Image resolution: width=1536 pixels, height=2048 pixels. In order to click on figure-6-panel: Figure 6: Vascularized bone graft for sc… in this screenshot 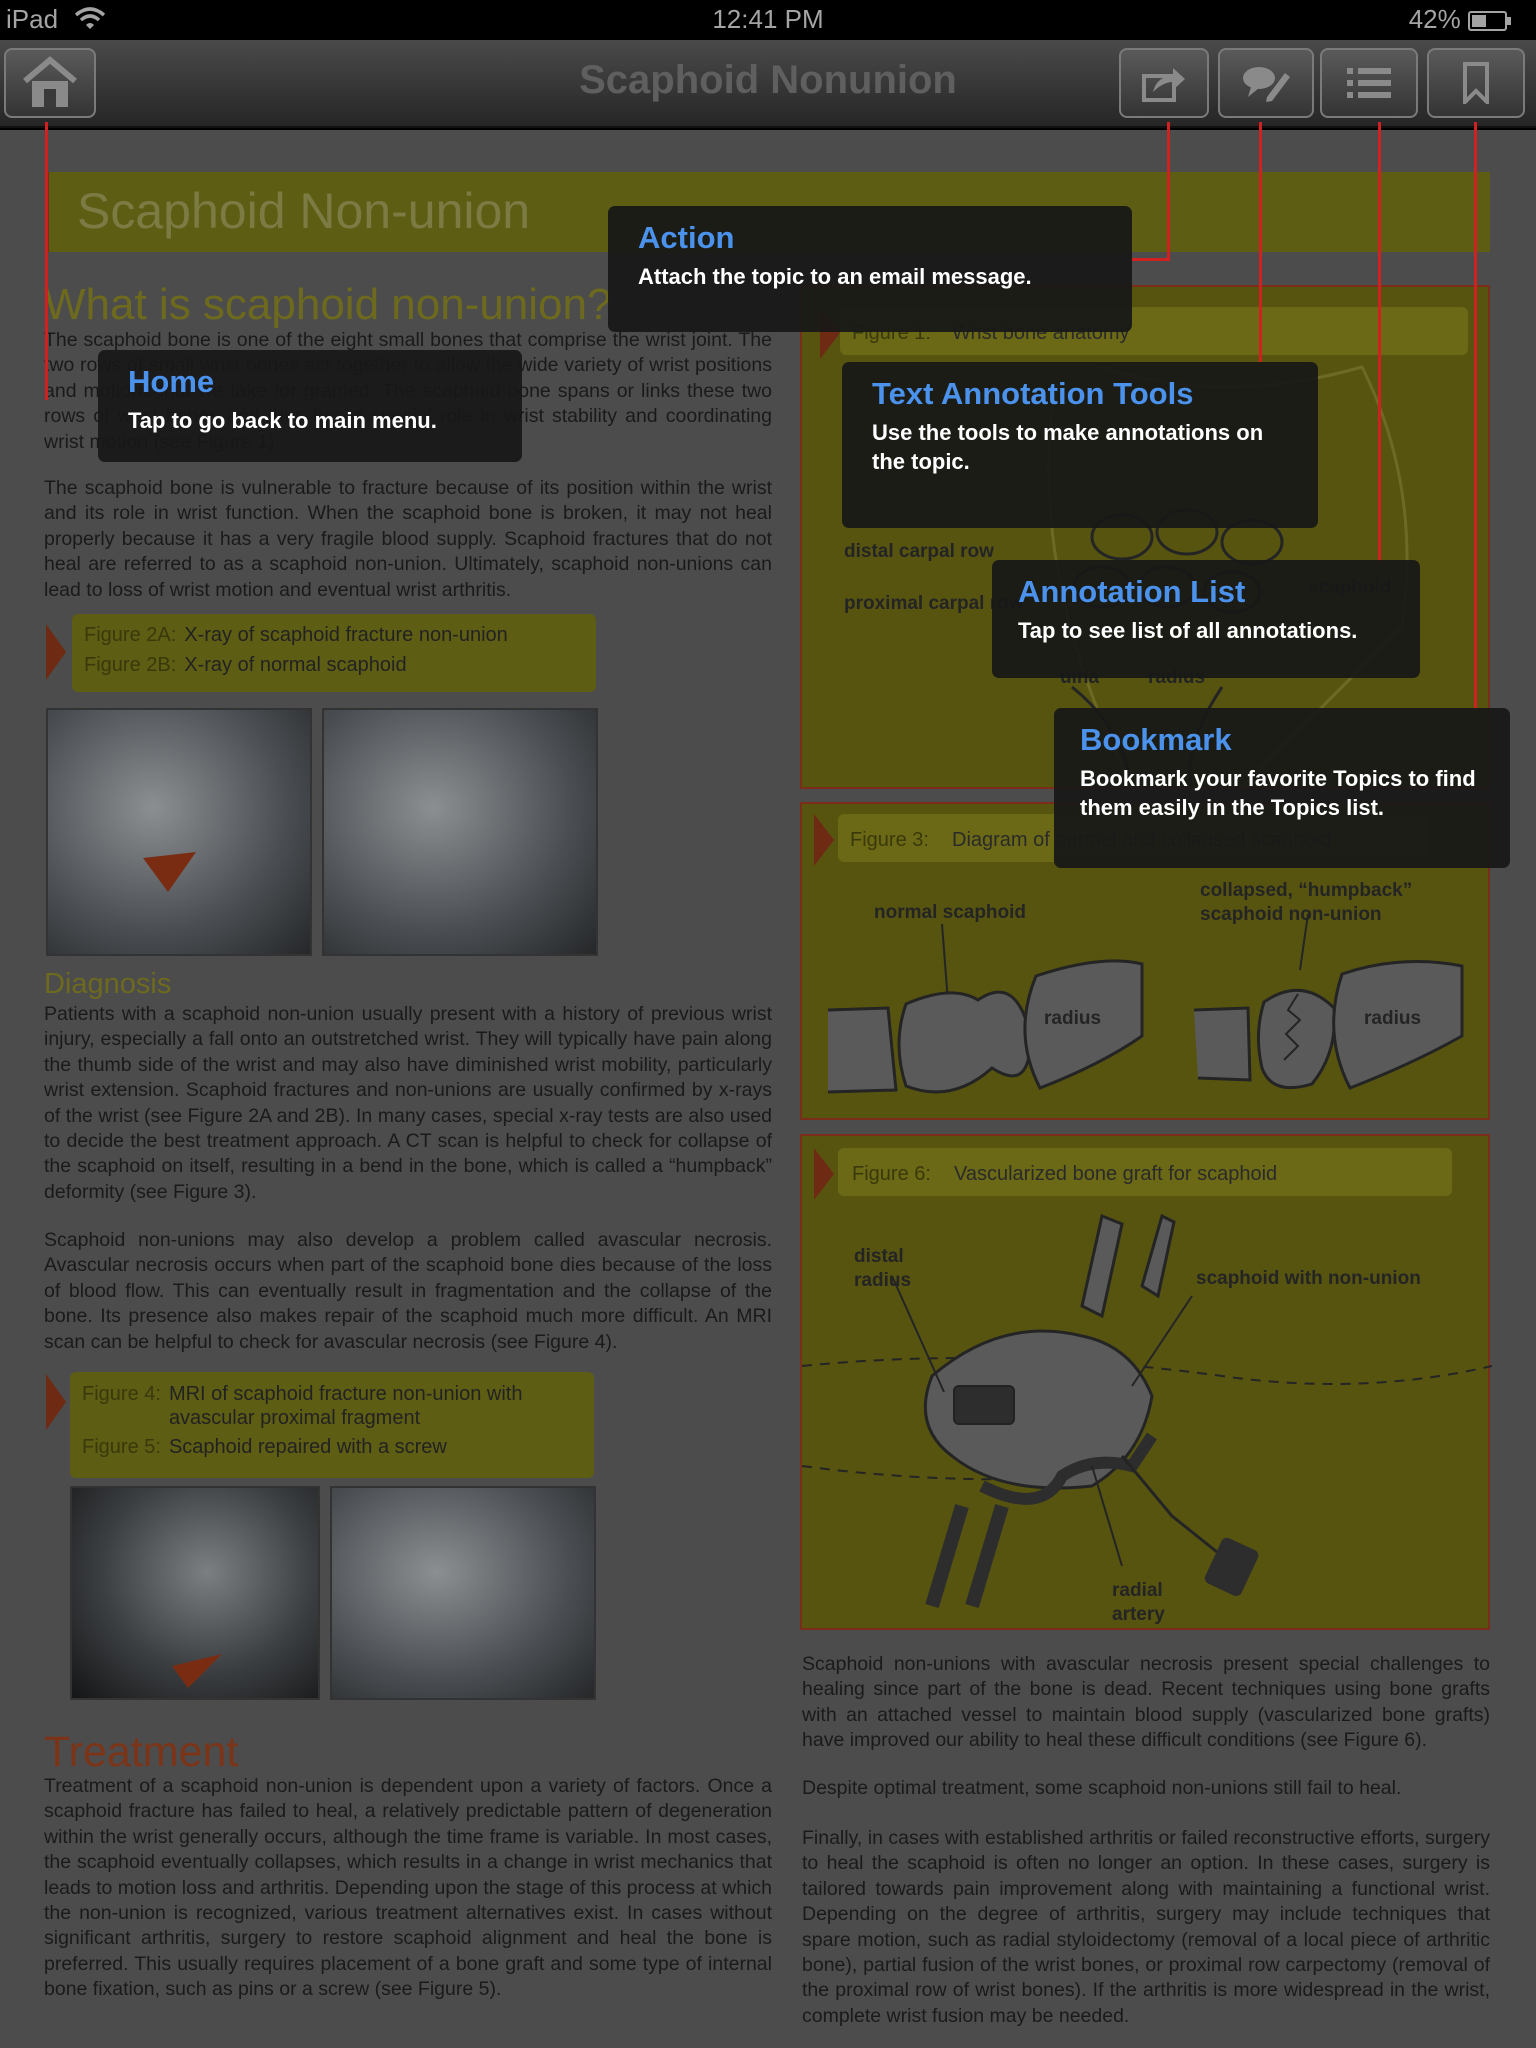, I will do `click(1146, 1382)`.